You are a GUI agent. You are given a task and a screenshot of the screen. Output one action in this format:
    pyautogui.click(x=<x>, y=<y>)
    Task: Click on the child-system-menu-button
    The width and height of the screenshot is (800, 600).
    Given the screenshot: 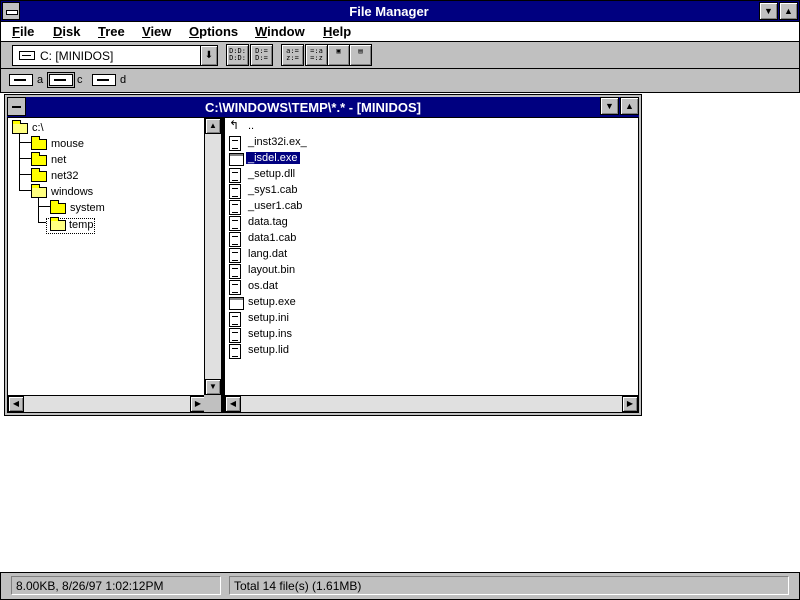 What is the action you would take?
    pyautogui.click(x=16, y=106)
    